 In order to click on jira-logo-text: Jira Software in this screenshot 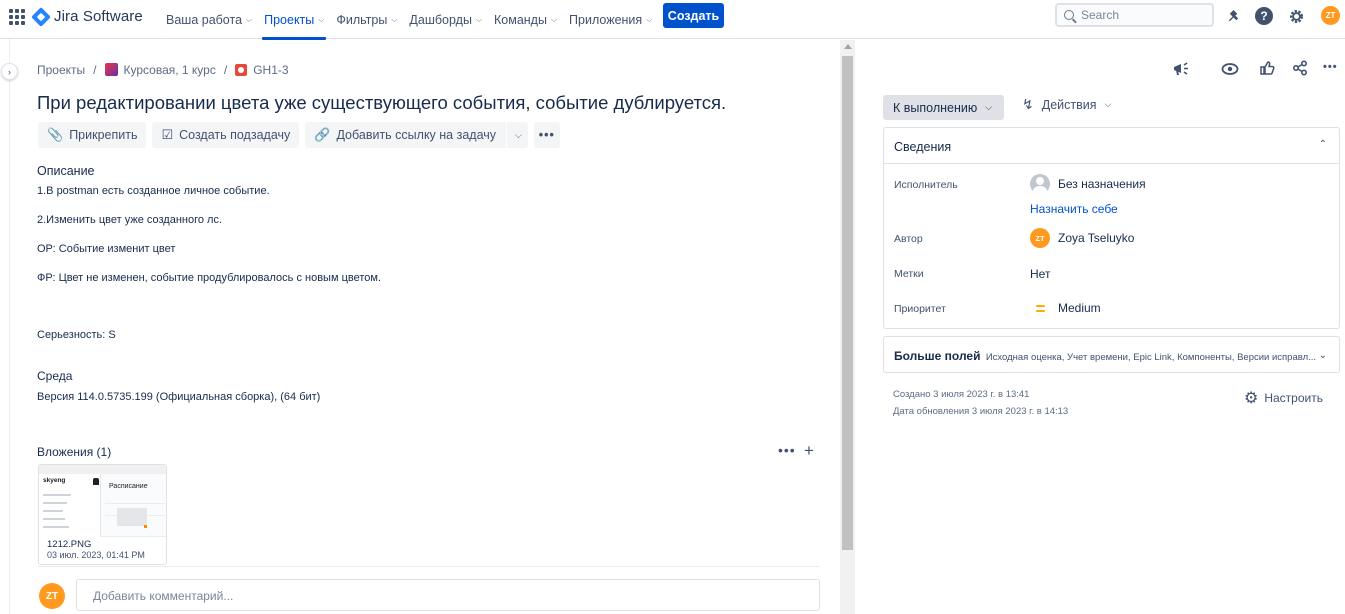, I will do `click(98, 16)`.